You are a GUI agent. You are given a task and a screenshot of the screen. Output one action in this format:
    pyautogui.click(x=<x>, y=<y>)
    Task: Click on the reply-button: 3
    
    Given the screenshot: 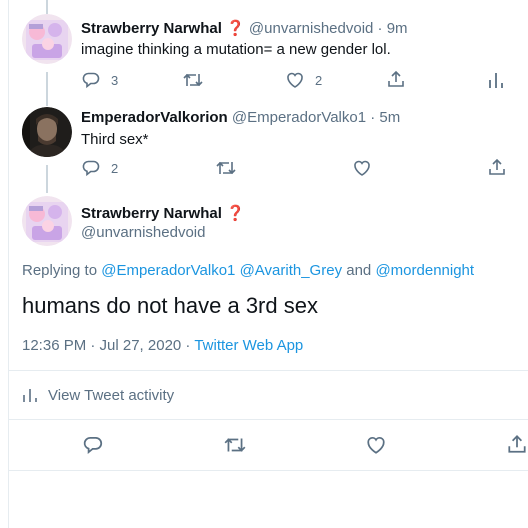 What is the action you would take?
    pyautogui.click(x=99, y=80)
    